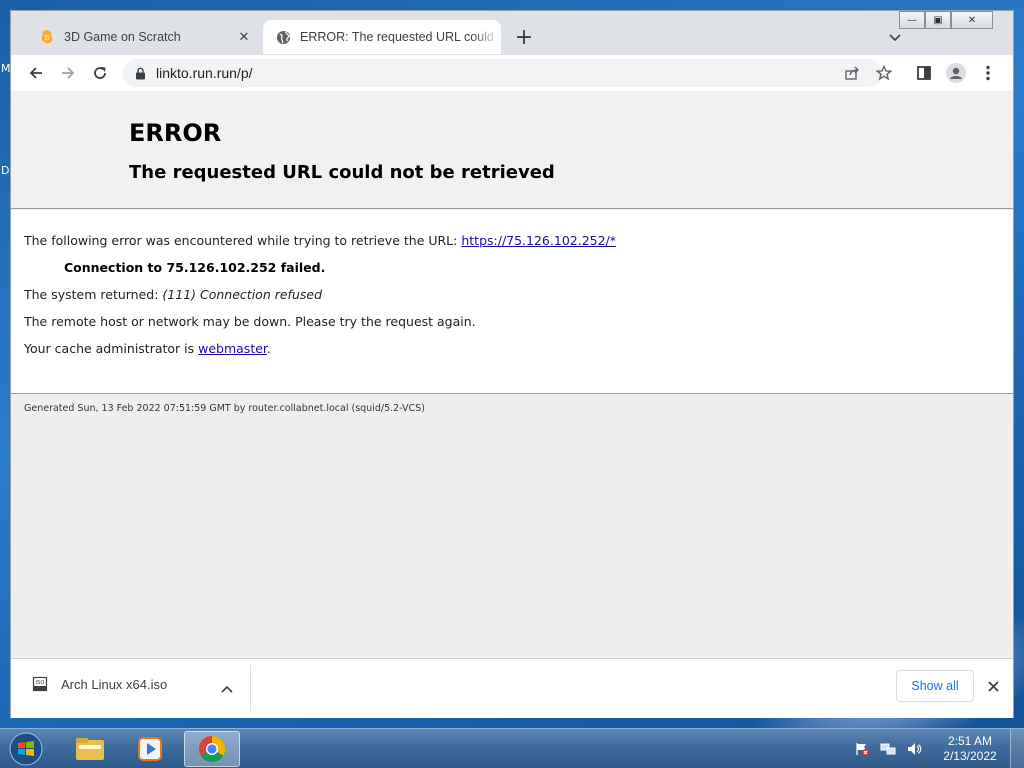 Image resolution: width=1024 pixels, height=768 pixels. What do you see at coordinates (140, 73) in the screenshot?
I see `lock-icon` at bounding box center [140, 73].